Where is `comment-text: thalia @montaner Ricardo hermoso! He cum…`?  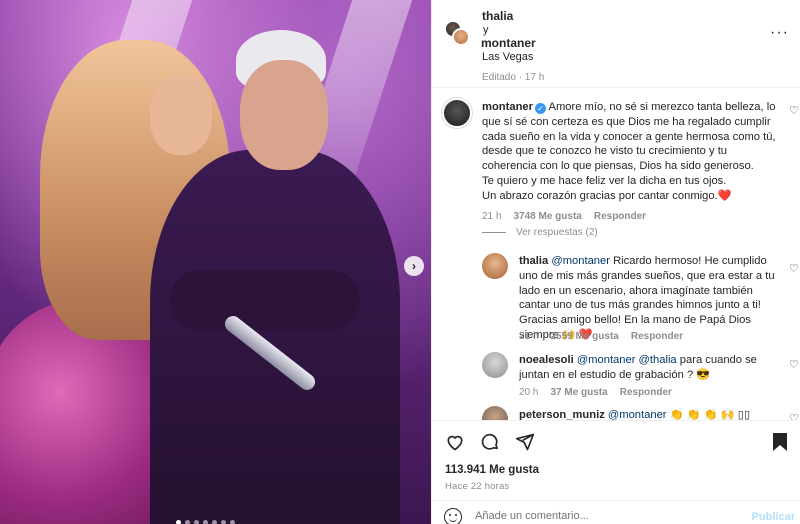 comment-text: thalia @montaner Ricardo hermoso! He cum… is located at coordinates (650, 298).